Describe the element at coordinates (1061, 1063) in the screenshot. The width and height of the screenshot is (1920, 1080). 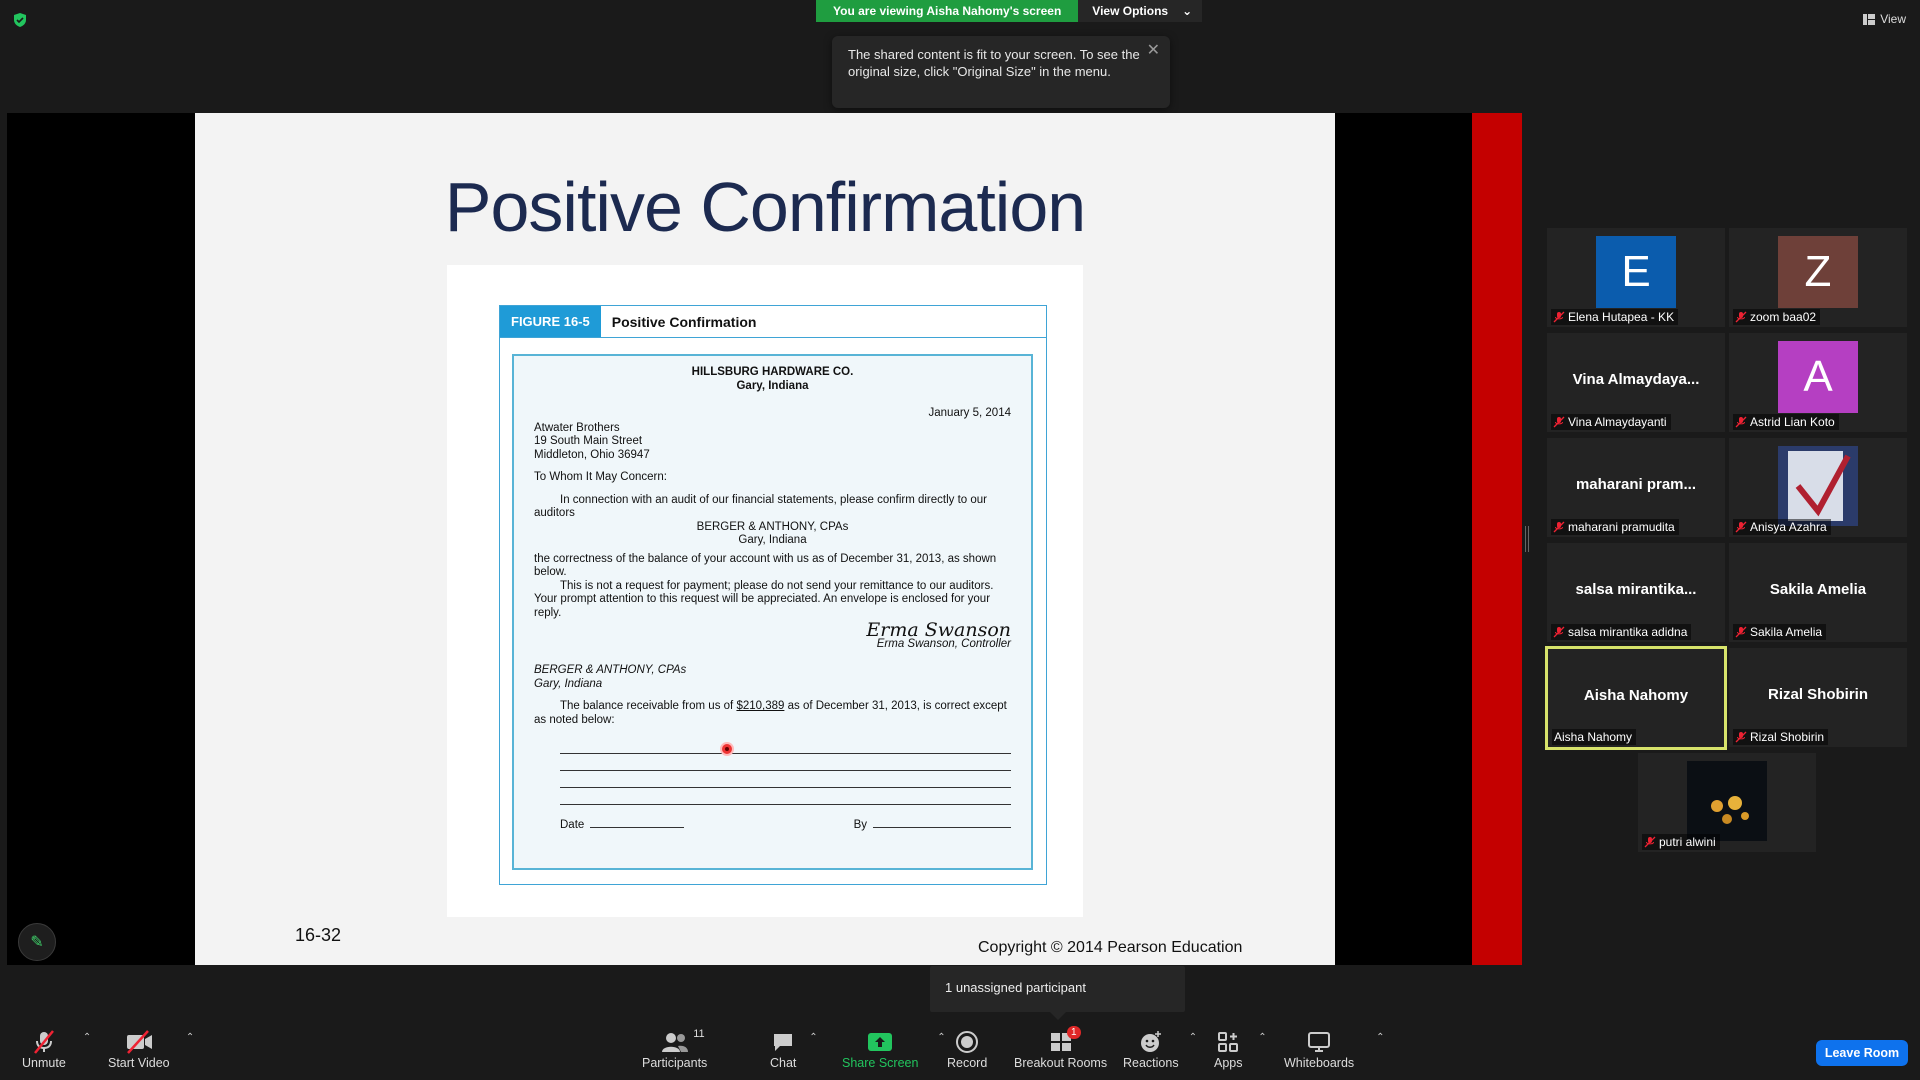
I see `breakout-rooms-label: Breakout Rooms` at that location.